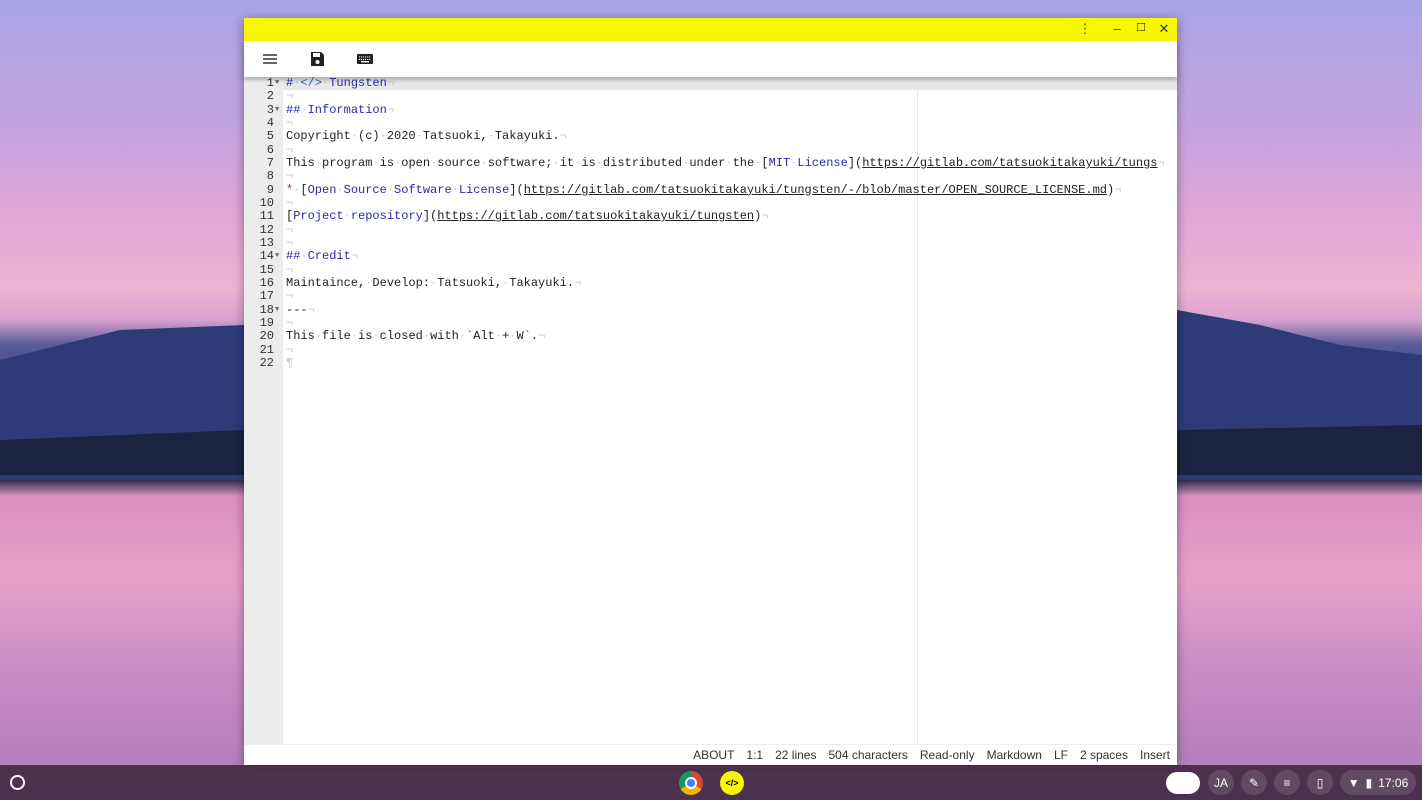 Image resolution: width=1422 pixels, height=800 pixels. I want to click on token-plain: This·file·is·closed·with·`Alt·+·W`., so click(412, 336).